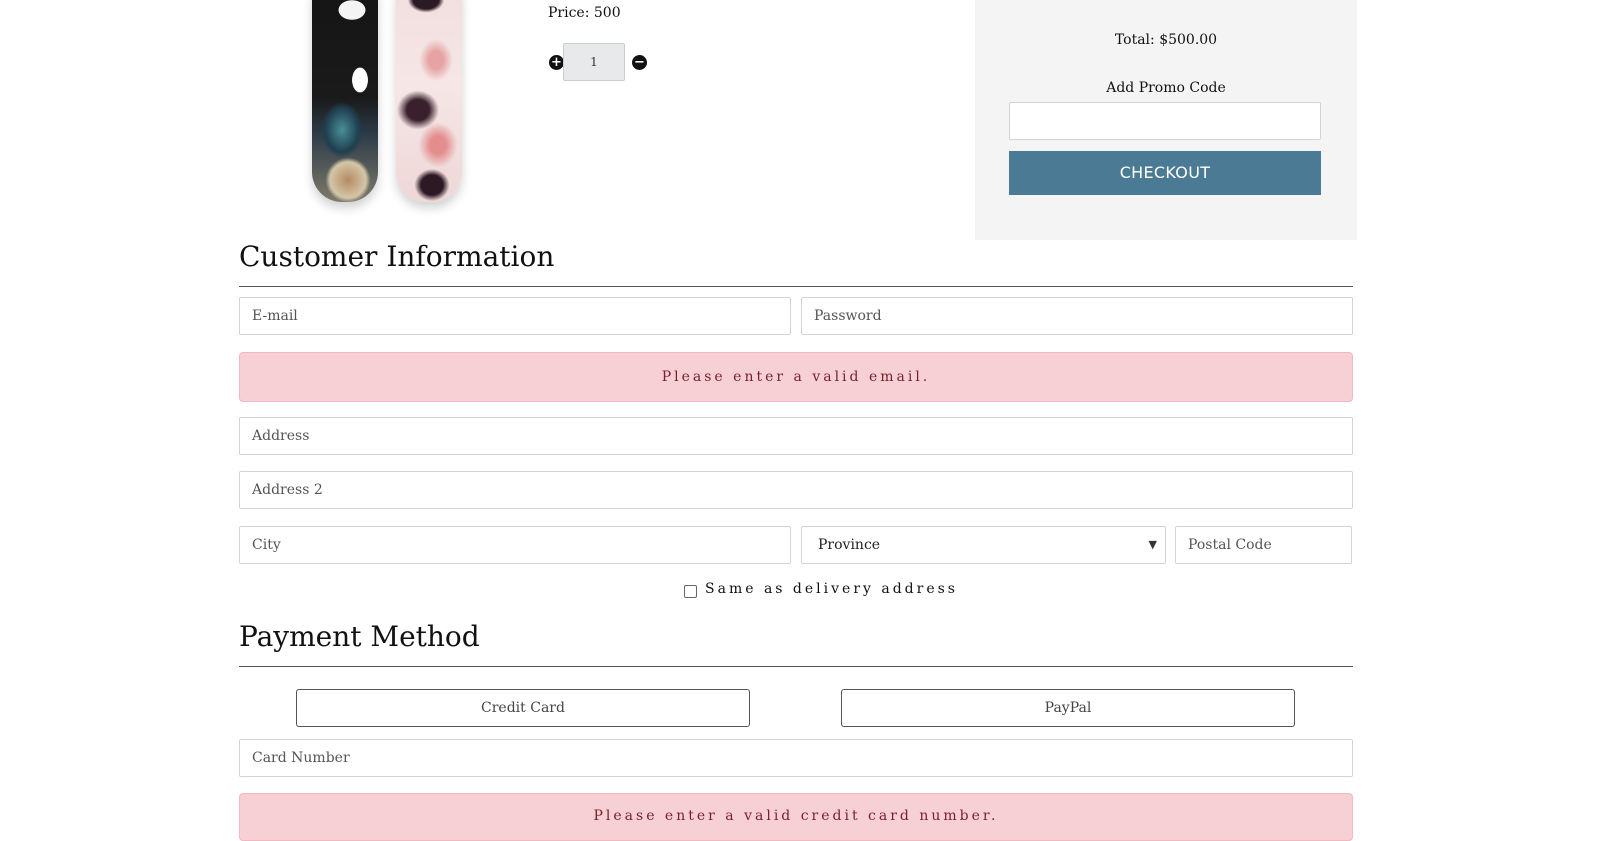  Describe the element at coordinates (690, 591) in the screenshot. I see `same-as-delivery-checkbox` at that location.